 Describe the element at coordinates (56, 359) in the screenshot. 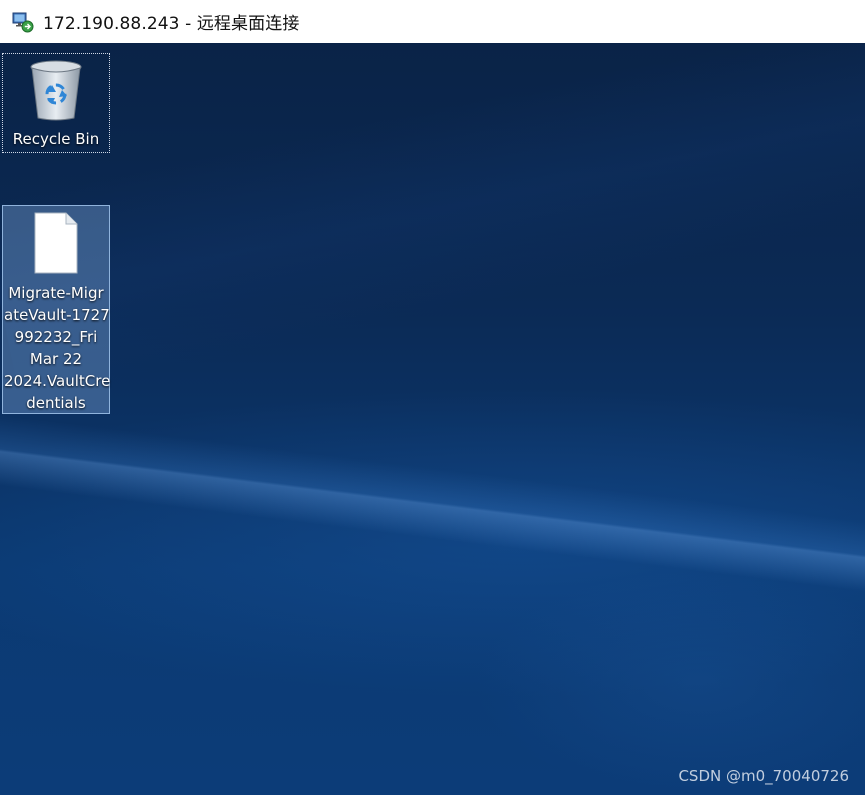

I see `file-label-line: Mar 22` at that location.